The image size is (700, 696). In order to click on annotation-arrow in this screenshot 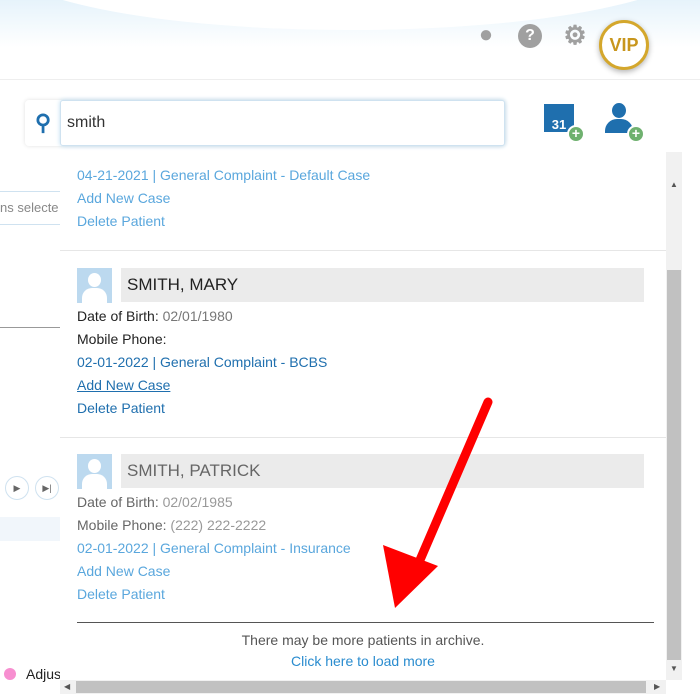, I will do `click(438, 502)`.